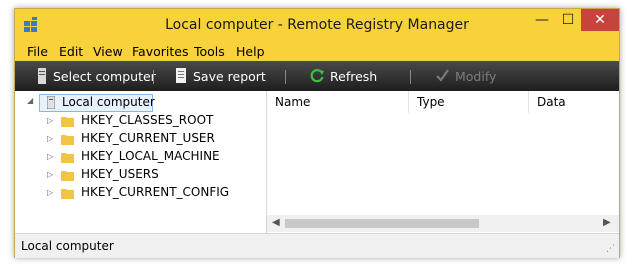 This screenshot has height=279, width=640. What do you see at coordinates (317, 51) in the screenshot?
I see `menu-bar: File Edit View Favorites Tools Help` at bounding box center [317, 51].